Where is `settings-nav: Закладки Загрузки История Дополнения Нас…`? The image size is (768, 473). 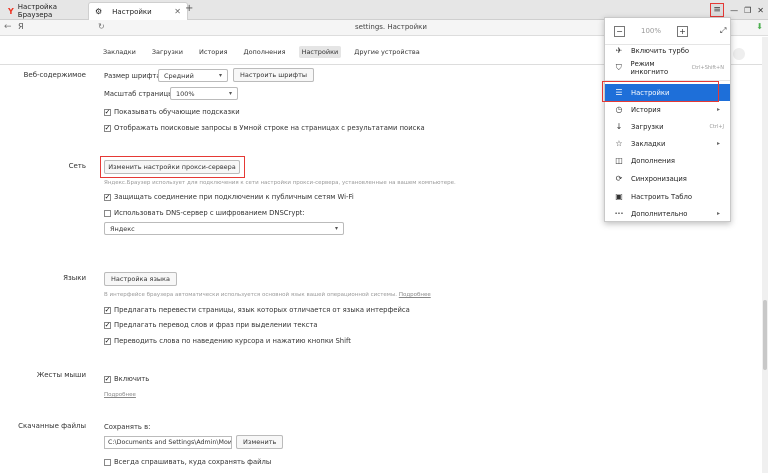
settings-nav: Закладки Загрузки История Дополнения Нас… is located at coordinates (261, 52).